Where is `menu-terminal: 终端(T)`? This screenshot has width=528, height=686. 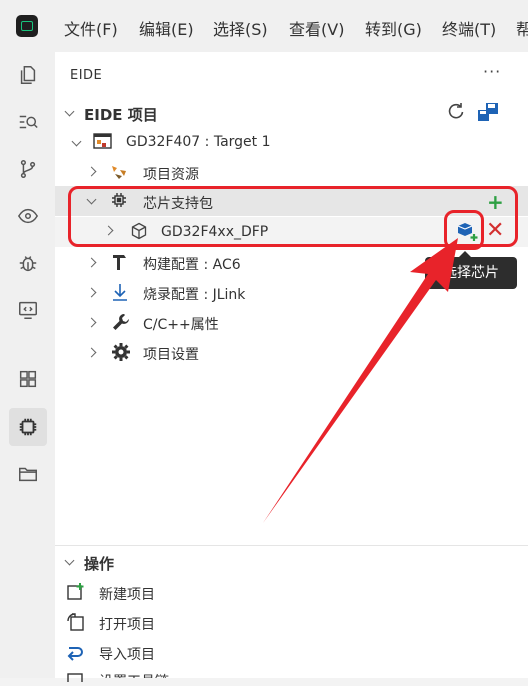
menu-terminal: 终端(T) is located at coordinates (469, 28).